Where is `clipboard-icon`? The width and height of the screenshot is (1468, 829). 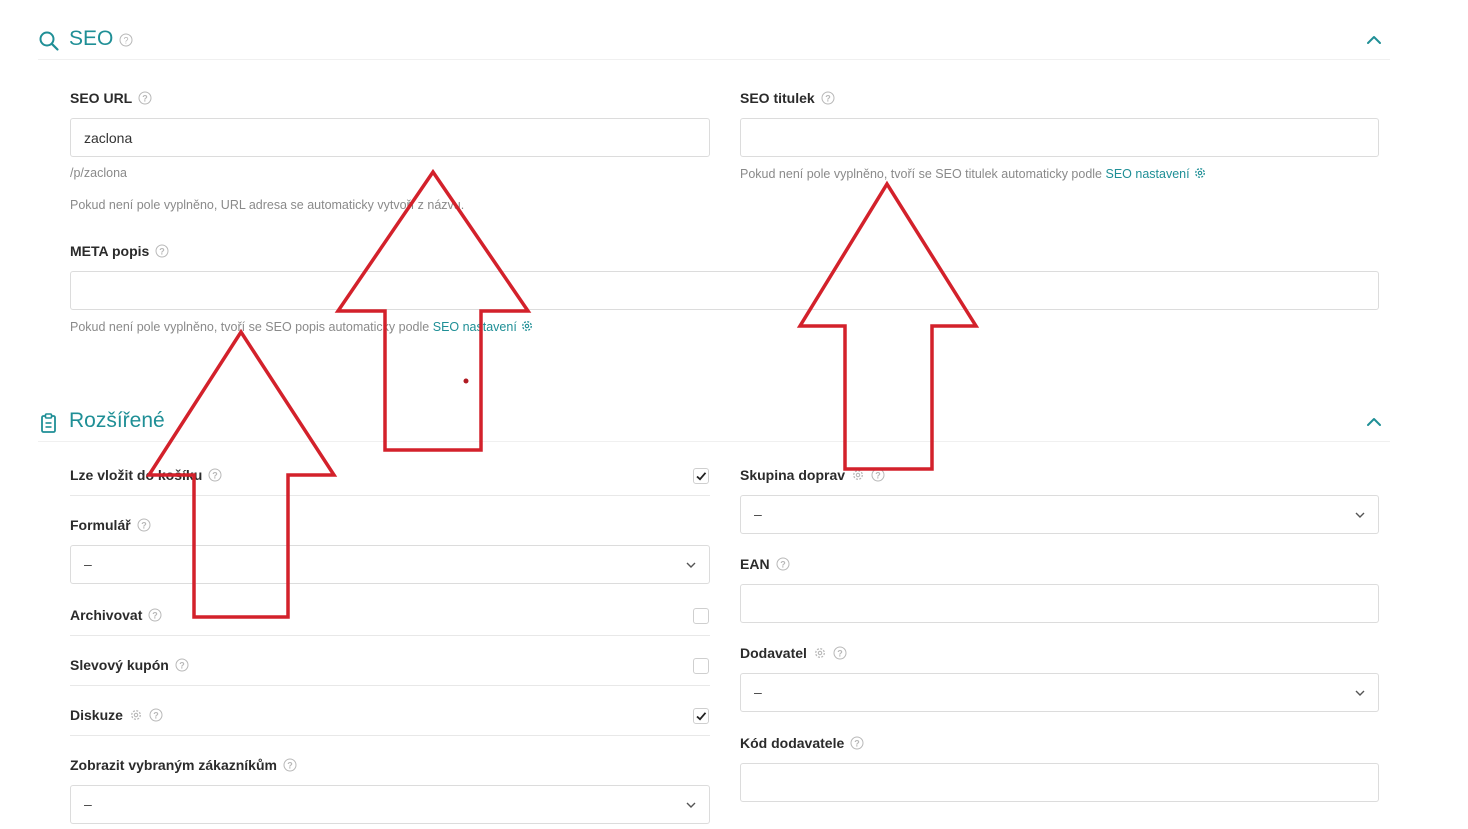 clipboard-icon is located at coordinates (48, 423).